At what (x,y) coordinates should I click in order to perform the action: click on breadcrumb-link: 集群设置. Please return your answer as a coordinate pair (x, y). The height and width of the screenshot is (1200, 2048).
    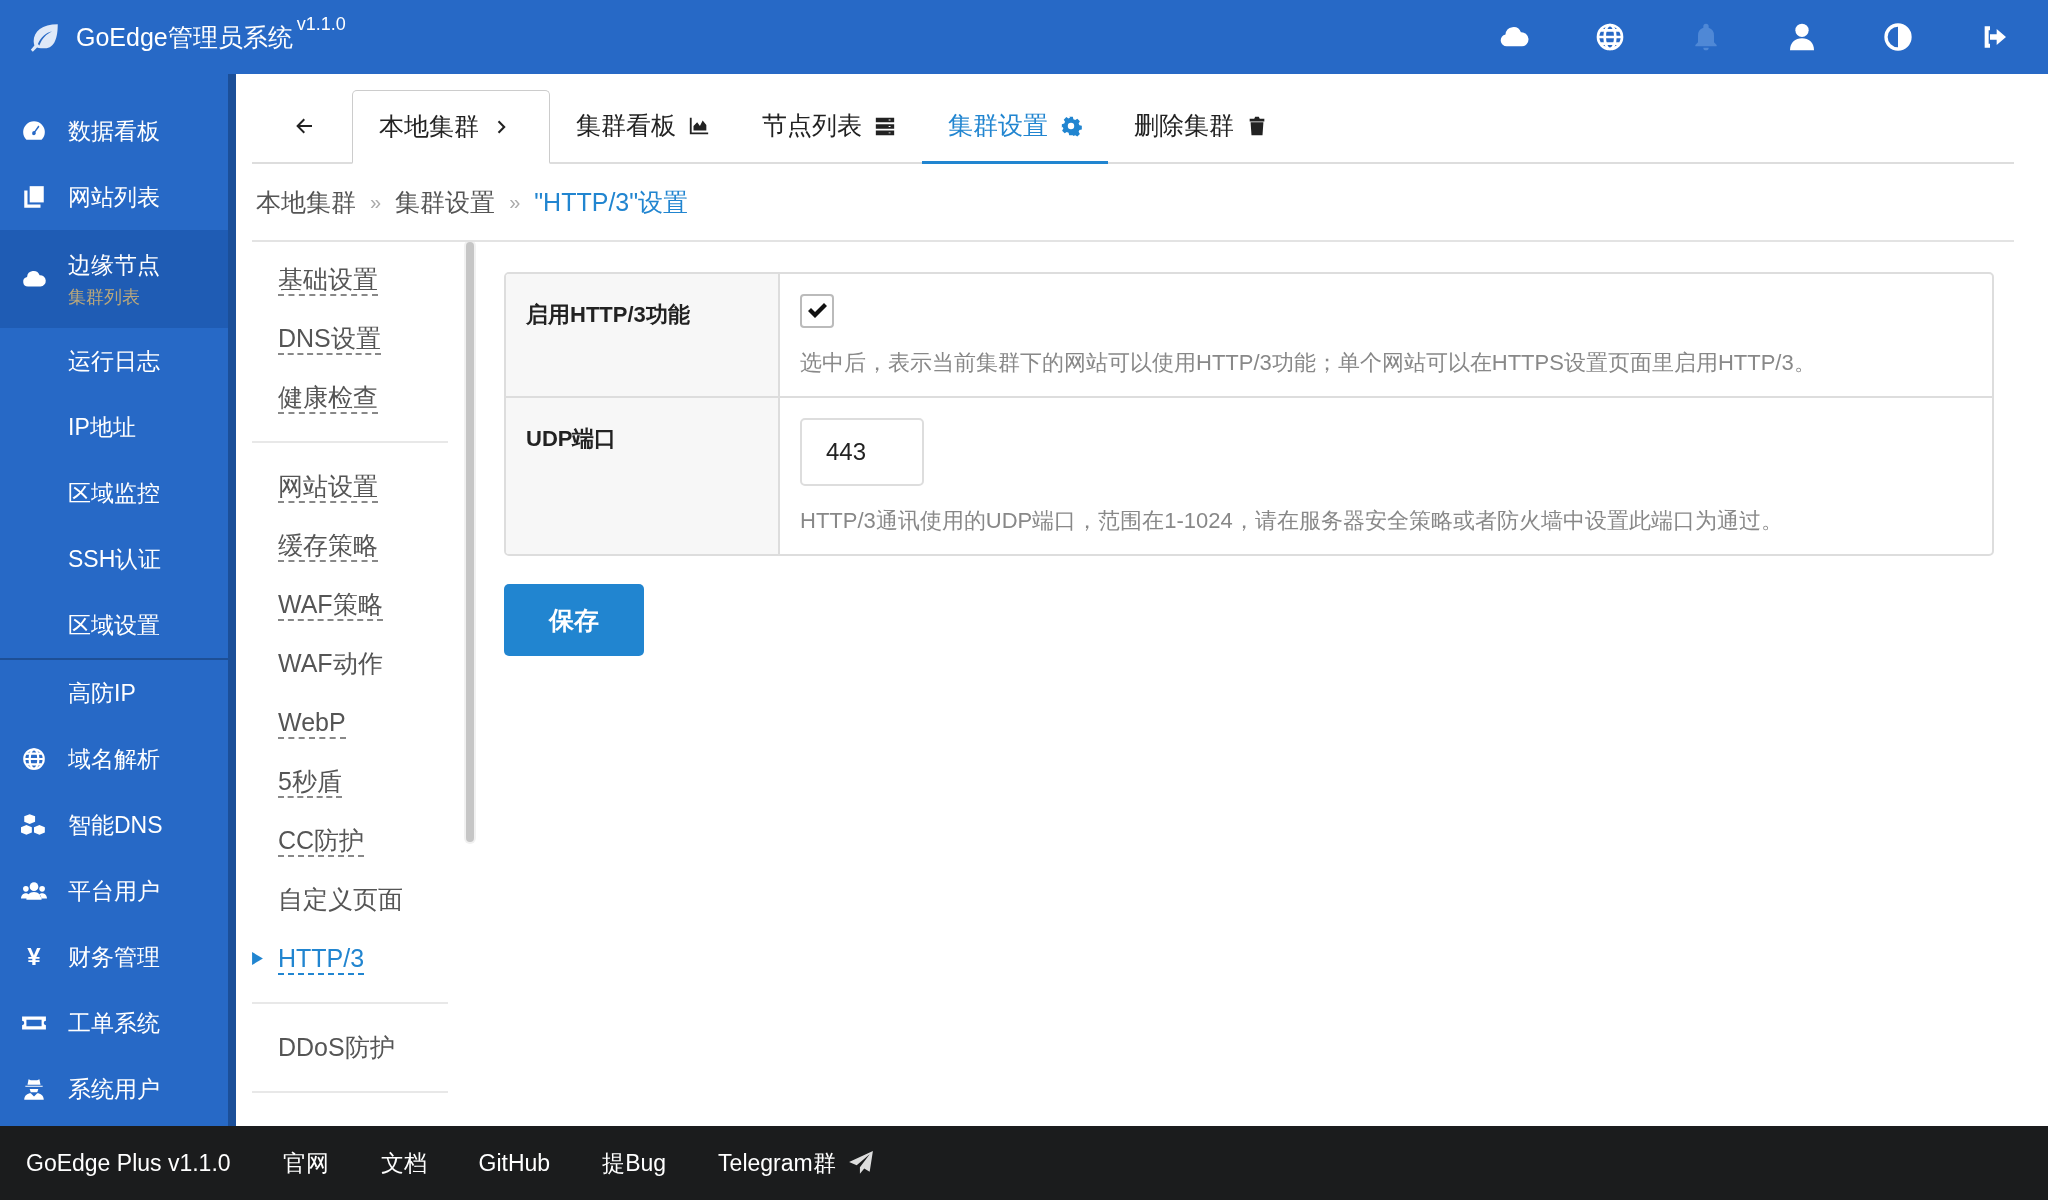
    Looking at the image, I should click on (445, 202).